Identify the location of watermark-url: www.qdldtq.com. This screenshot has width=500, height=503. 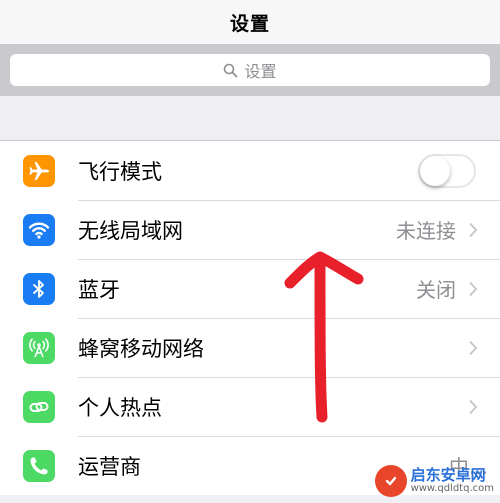
(452, 488).